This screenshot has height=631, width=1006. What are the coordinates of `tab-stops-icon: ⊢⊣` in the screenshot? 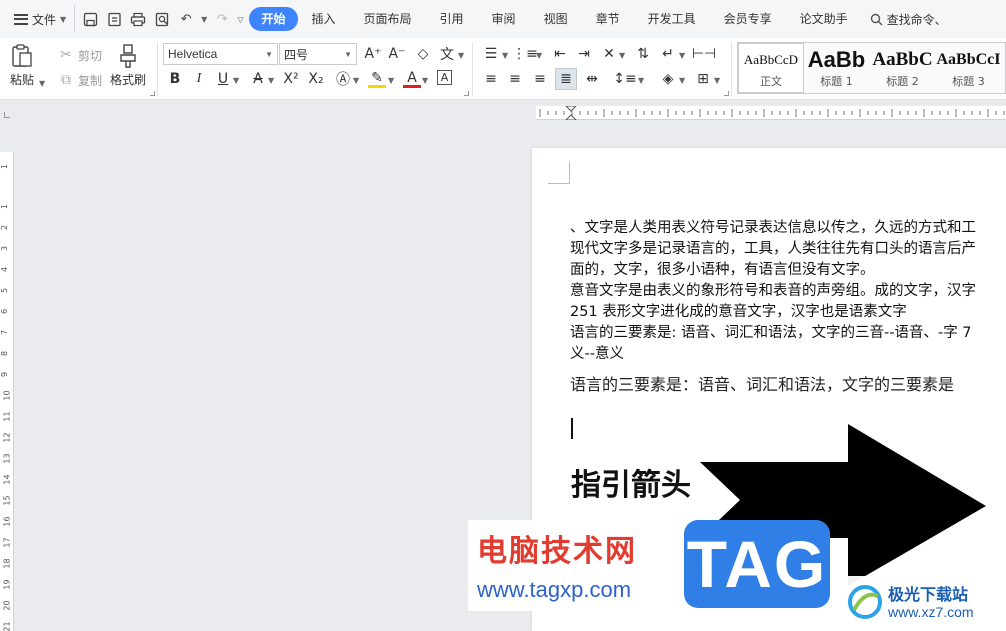 It's located at (704, 54).